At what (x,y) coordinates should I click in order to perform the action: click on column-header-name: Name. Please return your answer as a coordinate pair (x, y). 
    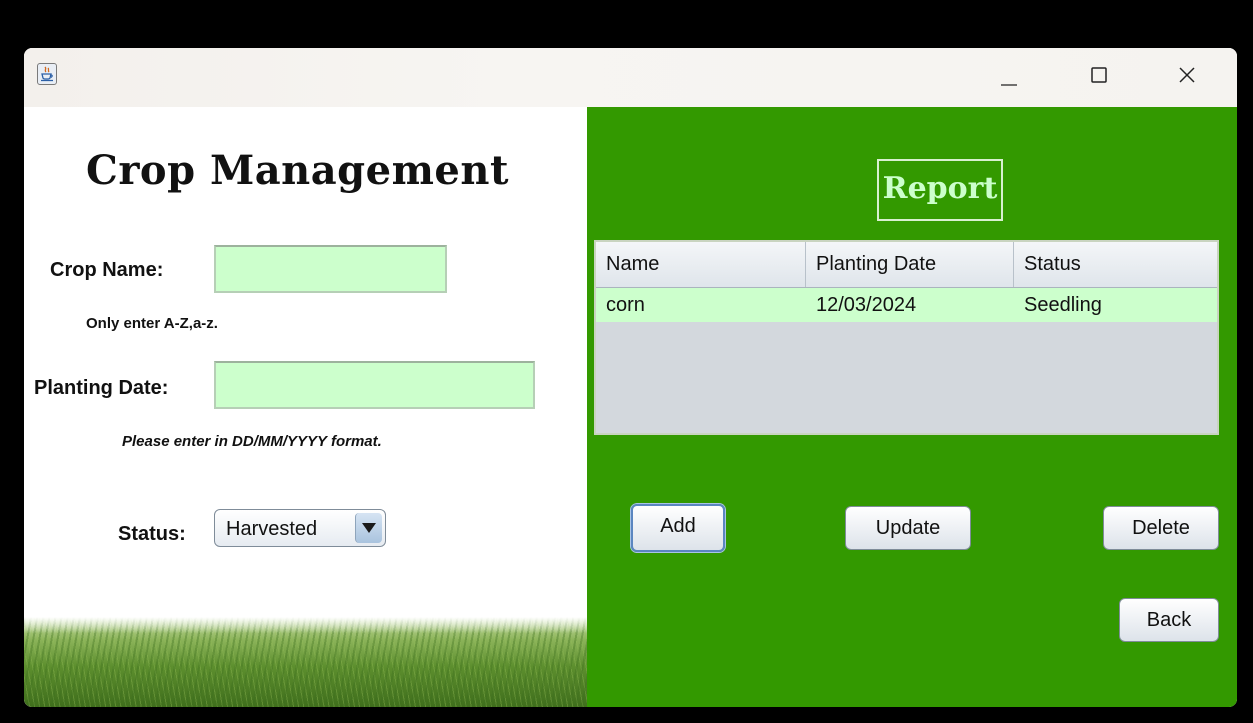
    Looking at the image, I should click on (701, 264).